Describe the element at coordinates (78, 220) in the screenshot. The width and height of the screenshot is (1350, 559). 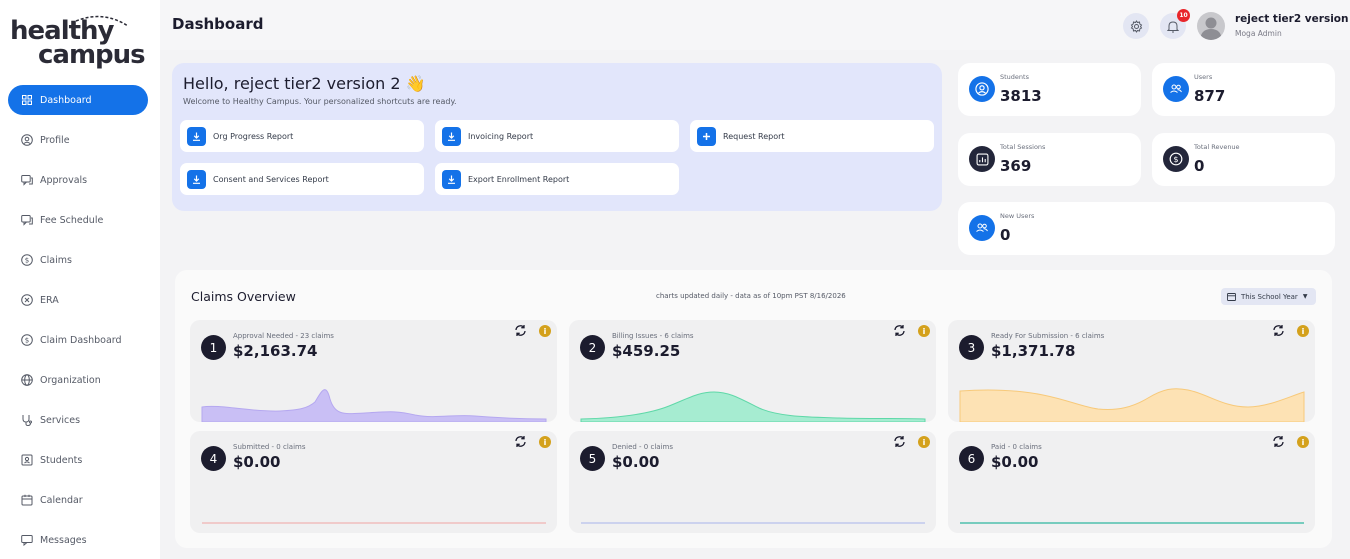
I see `sidebar-item-fee-schedule: Fee Schedule` at that location.